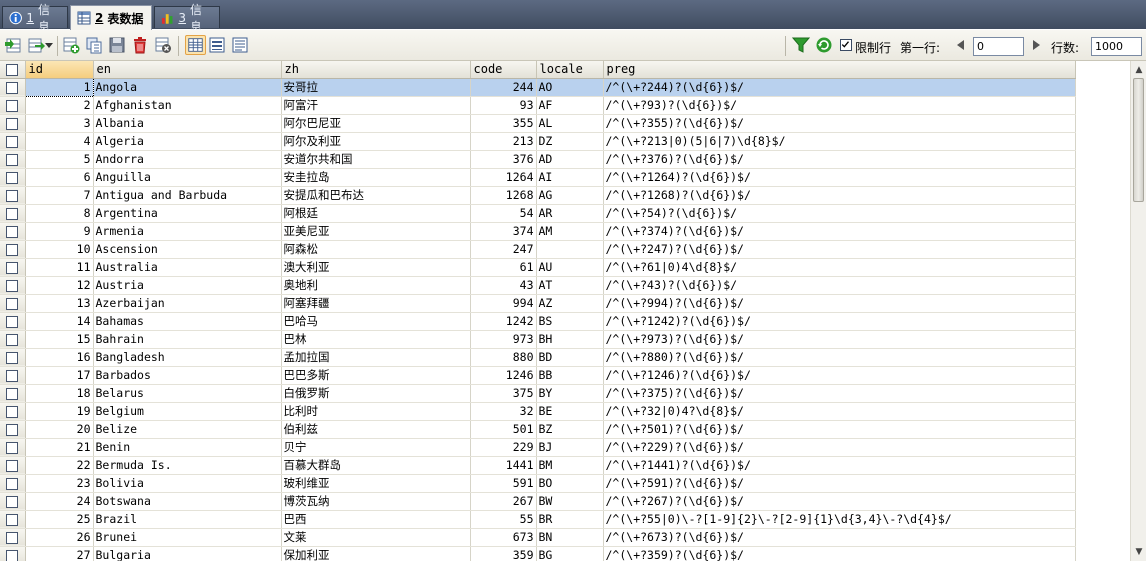  I want to click on cell-zh: 阿森松, so click(376, 249).